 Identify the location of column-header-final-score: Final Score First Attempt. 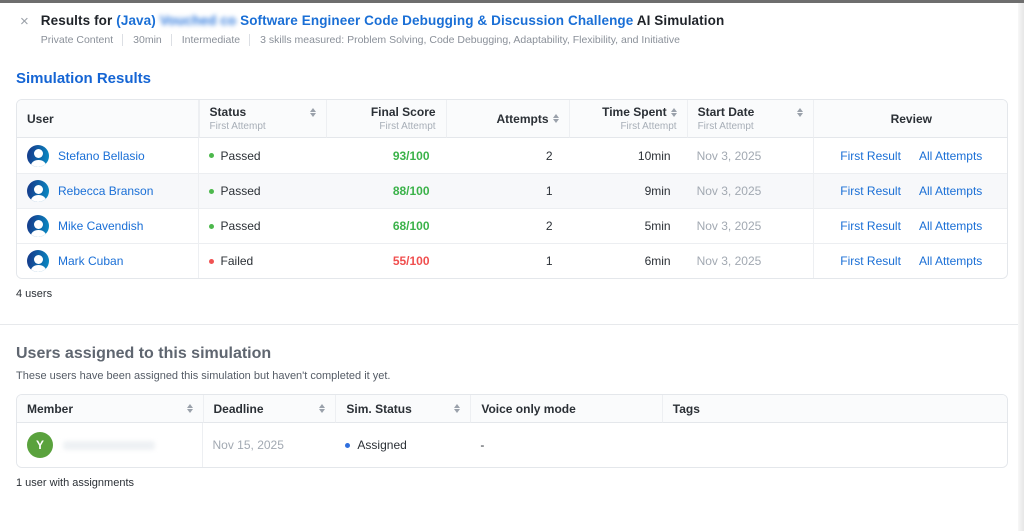
(385, 119).